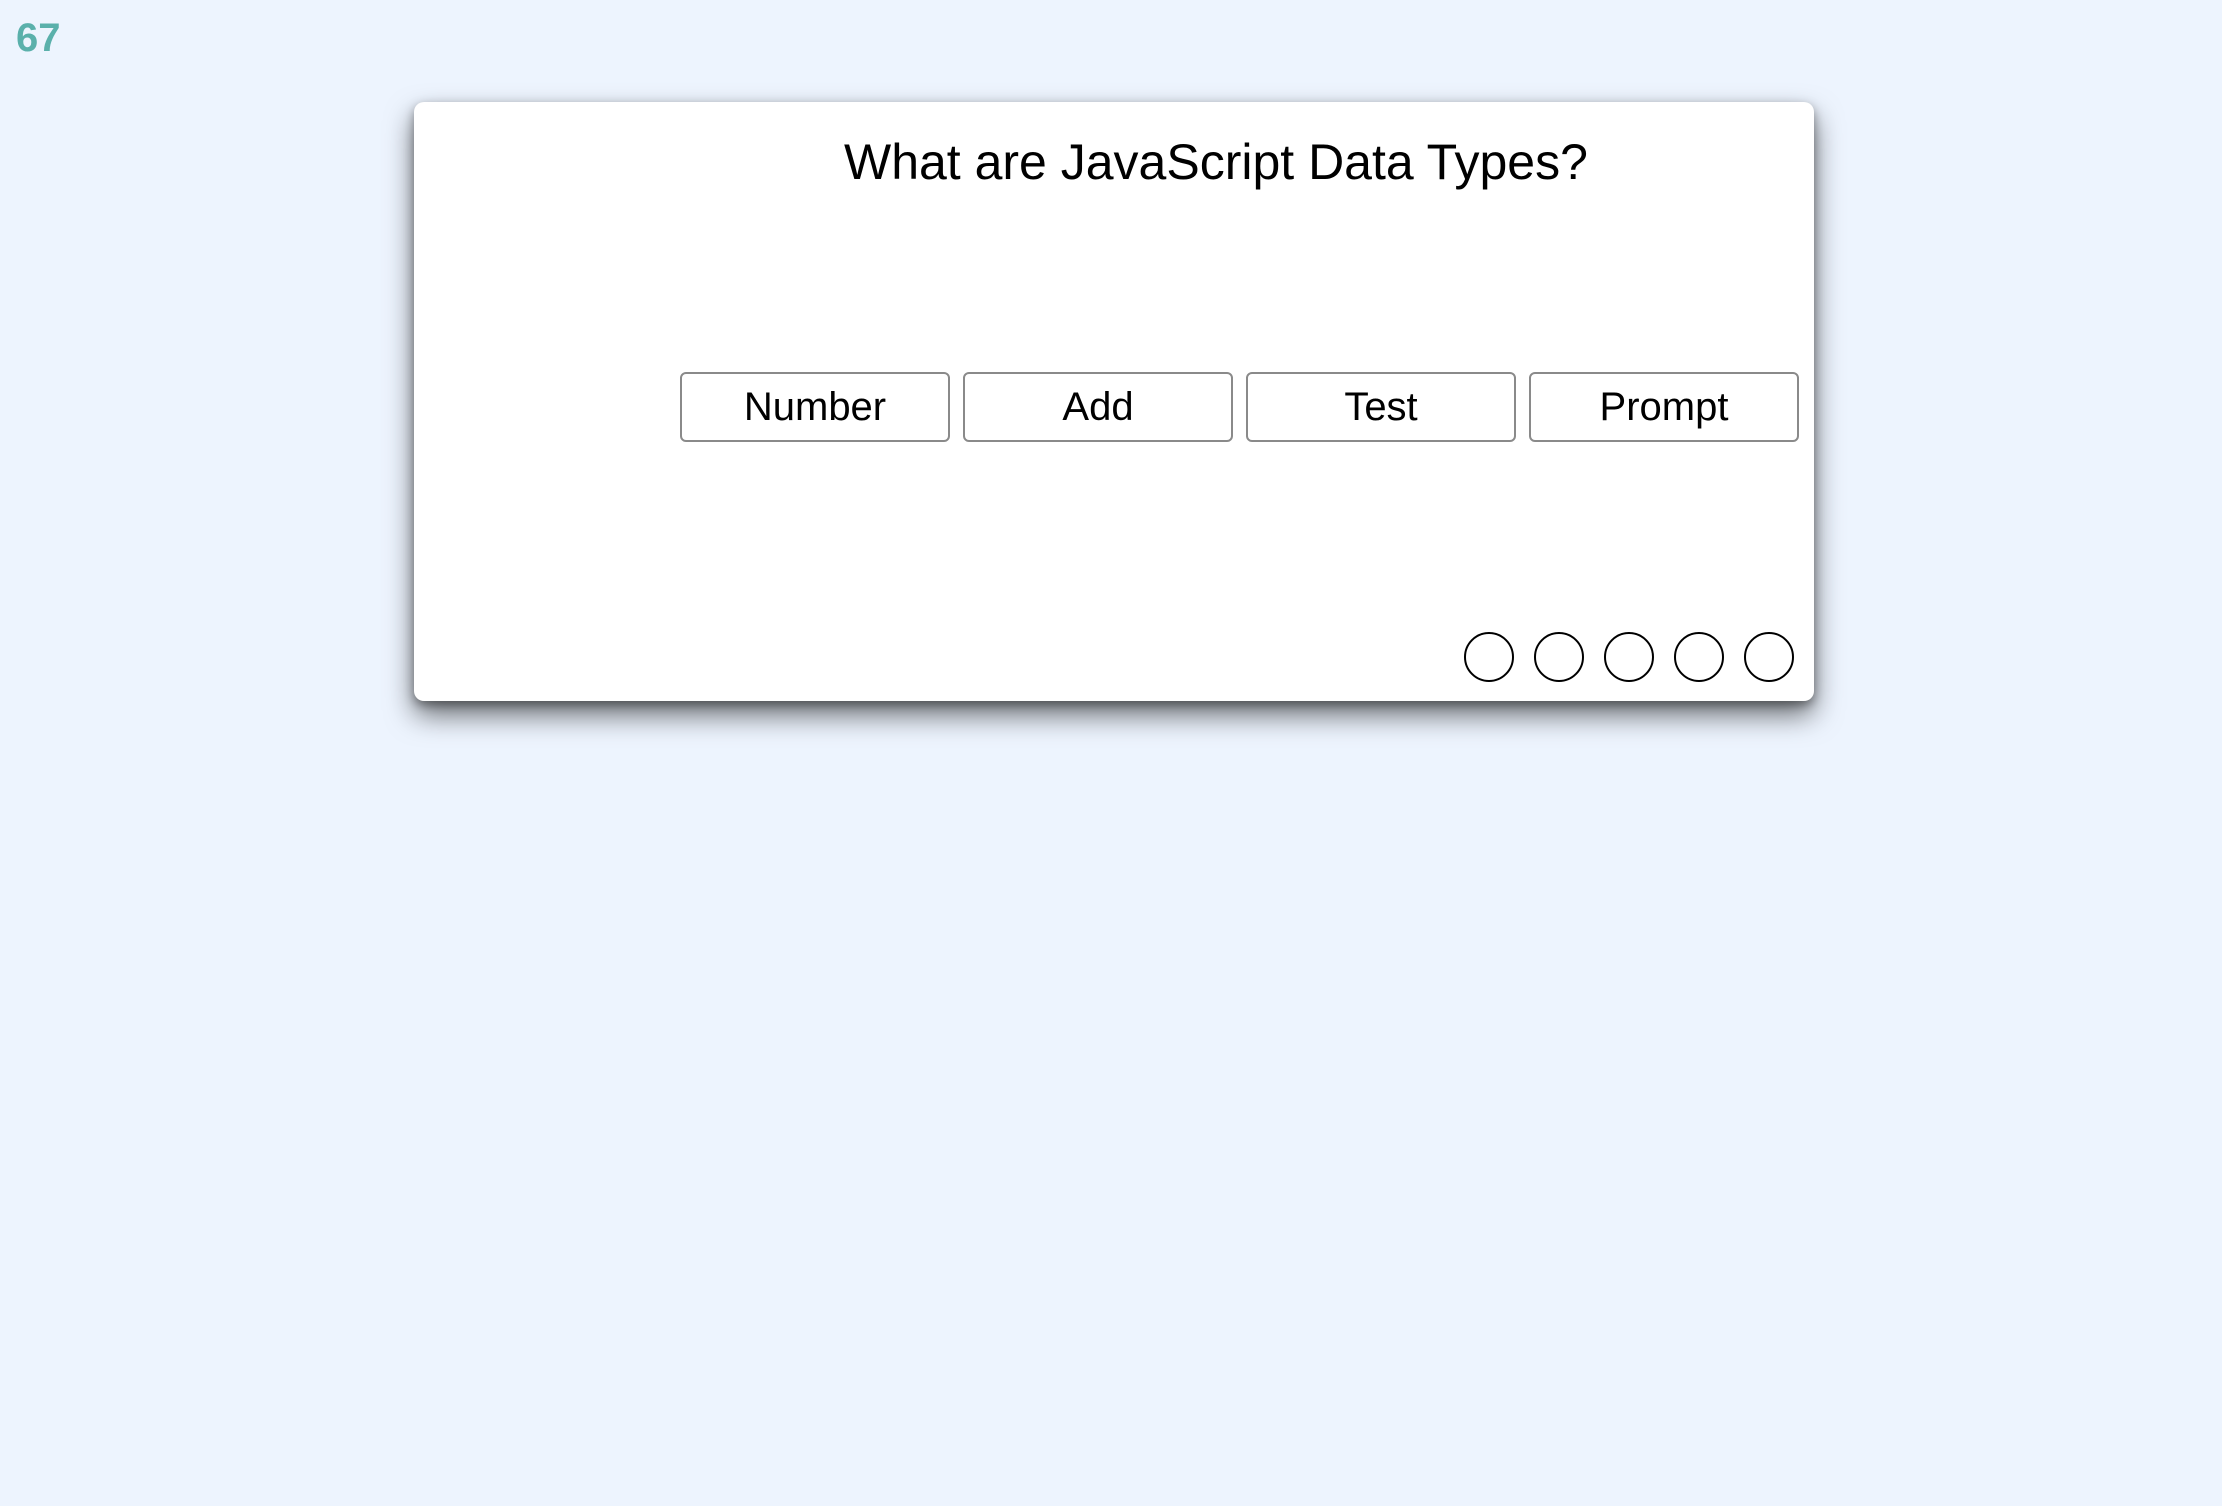 The image size is (2222, 1506). I want to click on answer-button-add: Add, so click(1098, 407).